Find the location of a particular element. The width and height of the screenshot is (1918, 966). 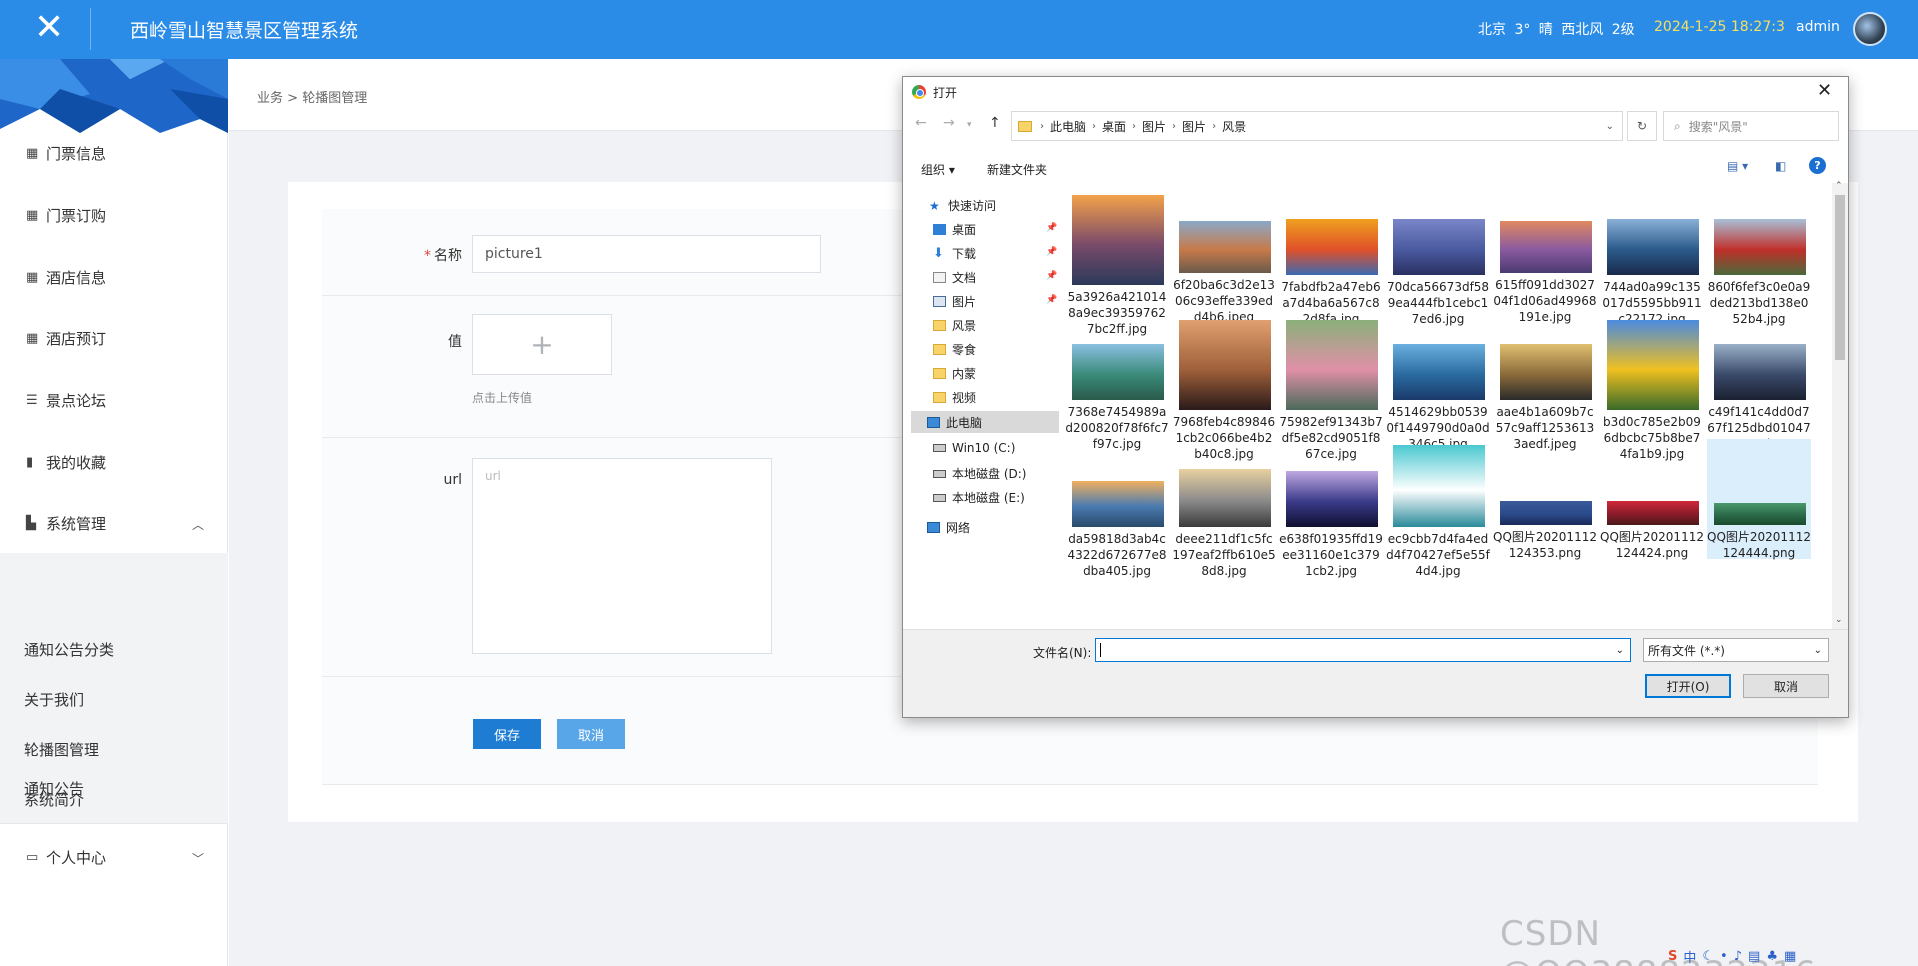

username: admin is located at coordinates (1818, 27).